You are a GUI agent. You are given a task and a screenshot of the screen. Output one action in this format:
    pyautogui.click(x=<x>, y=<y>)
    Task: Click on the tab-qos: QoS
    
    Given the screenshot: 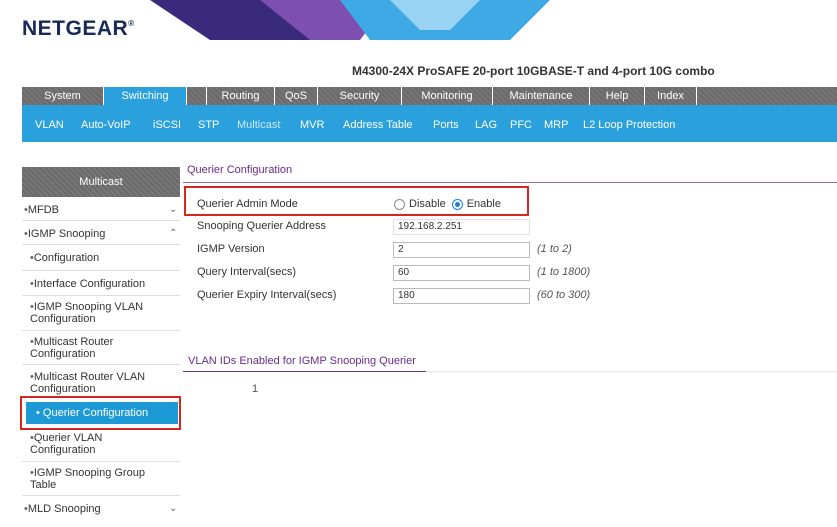 What is the action you would take?
    pyautogui.click(x=296, y=96)
    